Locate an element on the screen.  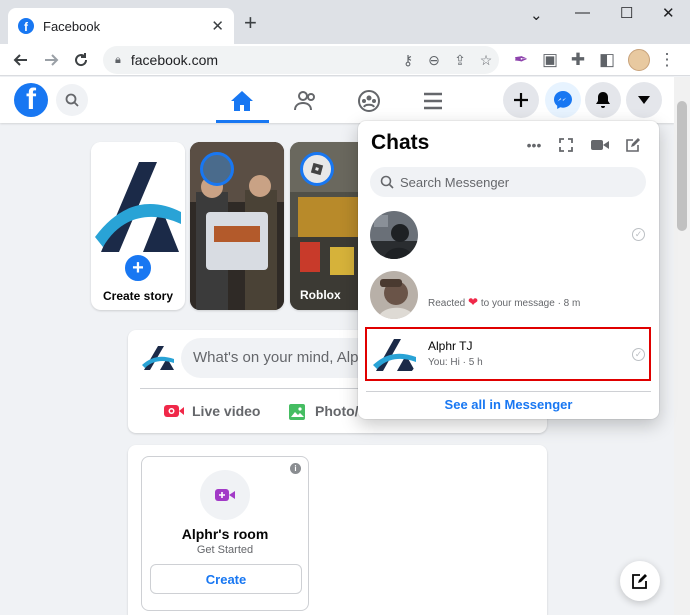
tab-title: Facebook is located at coordinates (72, 26).